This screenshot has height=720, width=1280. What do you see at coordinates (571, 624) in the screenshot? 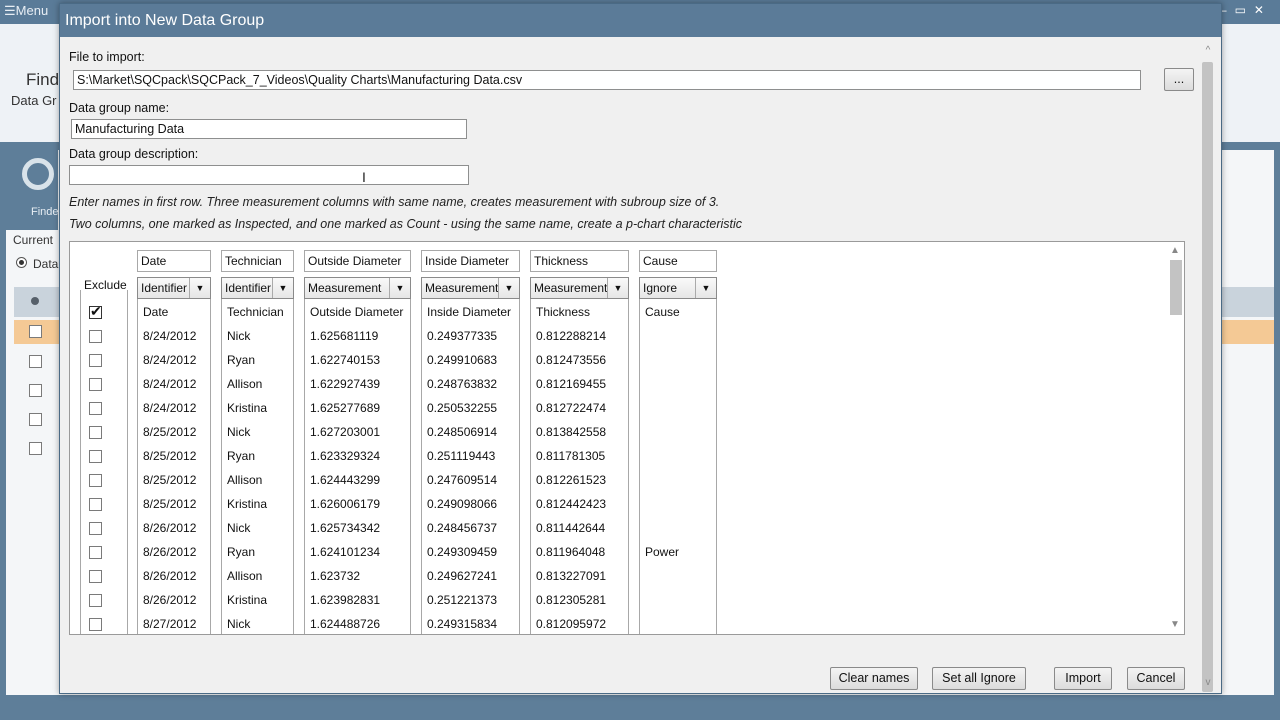
I see `table-cell: 0.812095972` at bounding box center [571, 624].